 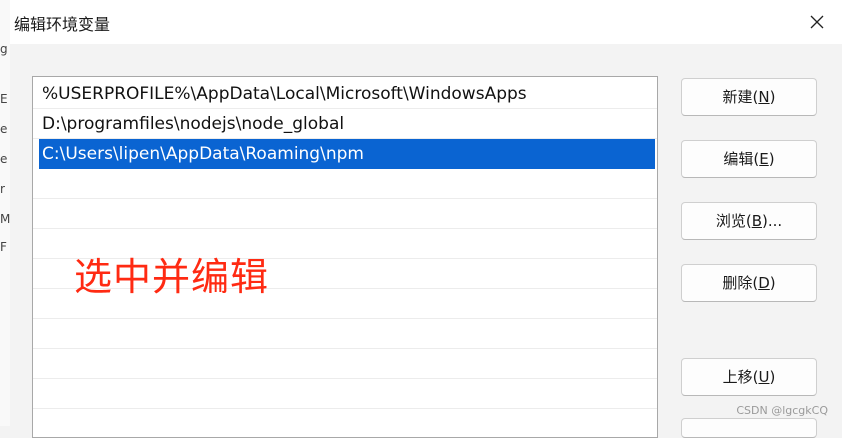 What do you see at coordinates (756, 221) in the screenshot?
I see `browse-button-accesskey: B` at bounding box center [756, 221].